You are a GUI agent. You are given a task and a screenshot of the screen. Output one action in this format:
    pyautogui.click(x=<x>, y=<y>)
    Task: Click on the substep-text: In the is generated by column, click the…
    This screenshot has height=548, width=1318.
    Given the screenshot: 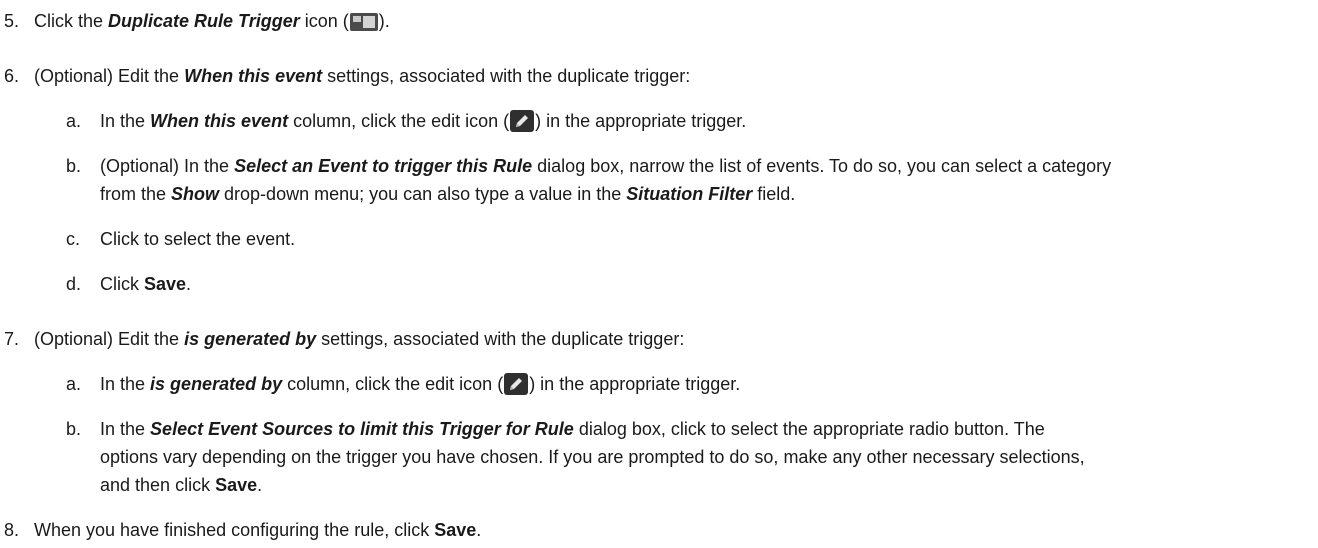 What is the action you would take?
    pyautogui.click(x=420, y=384)
    